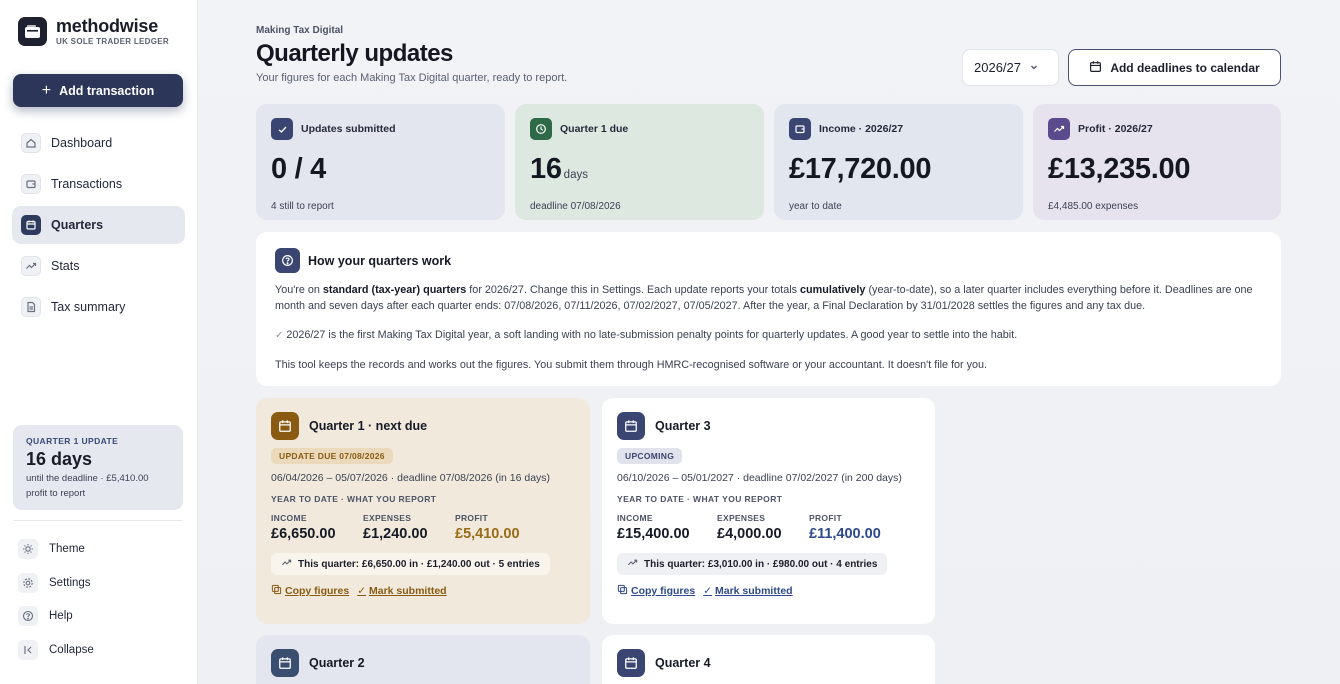  I want to click on sidebar-item-label: Theme, so click(67, 549).